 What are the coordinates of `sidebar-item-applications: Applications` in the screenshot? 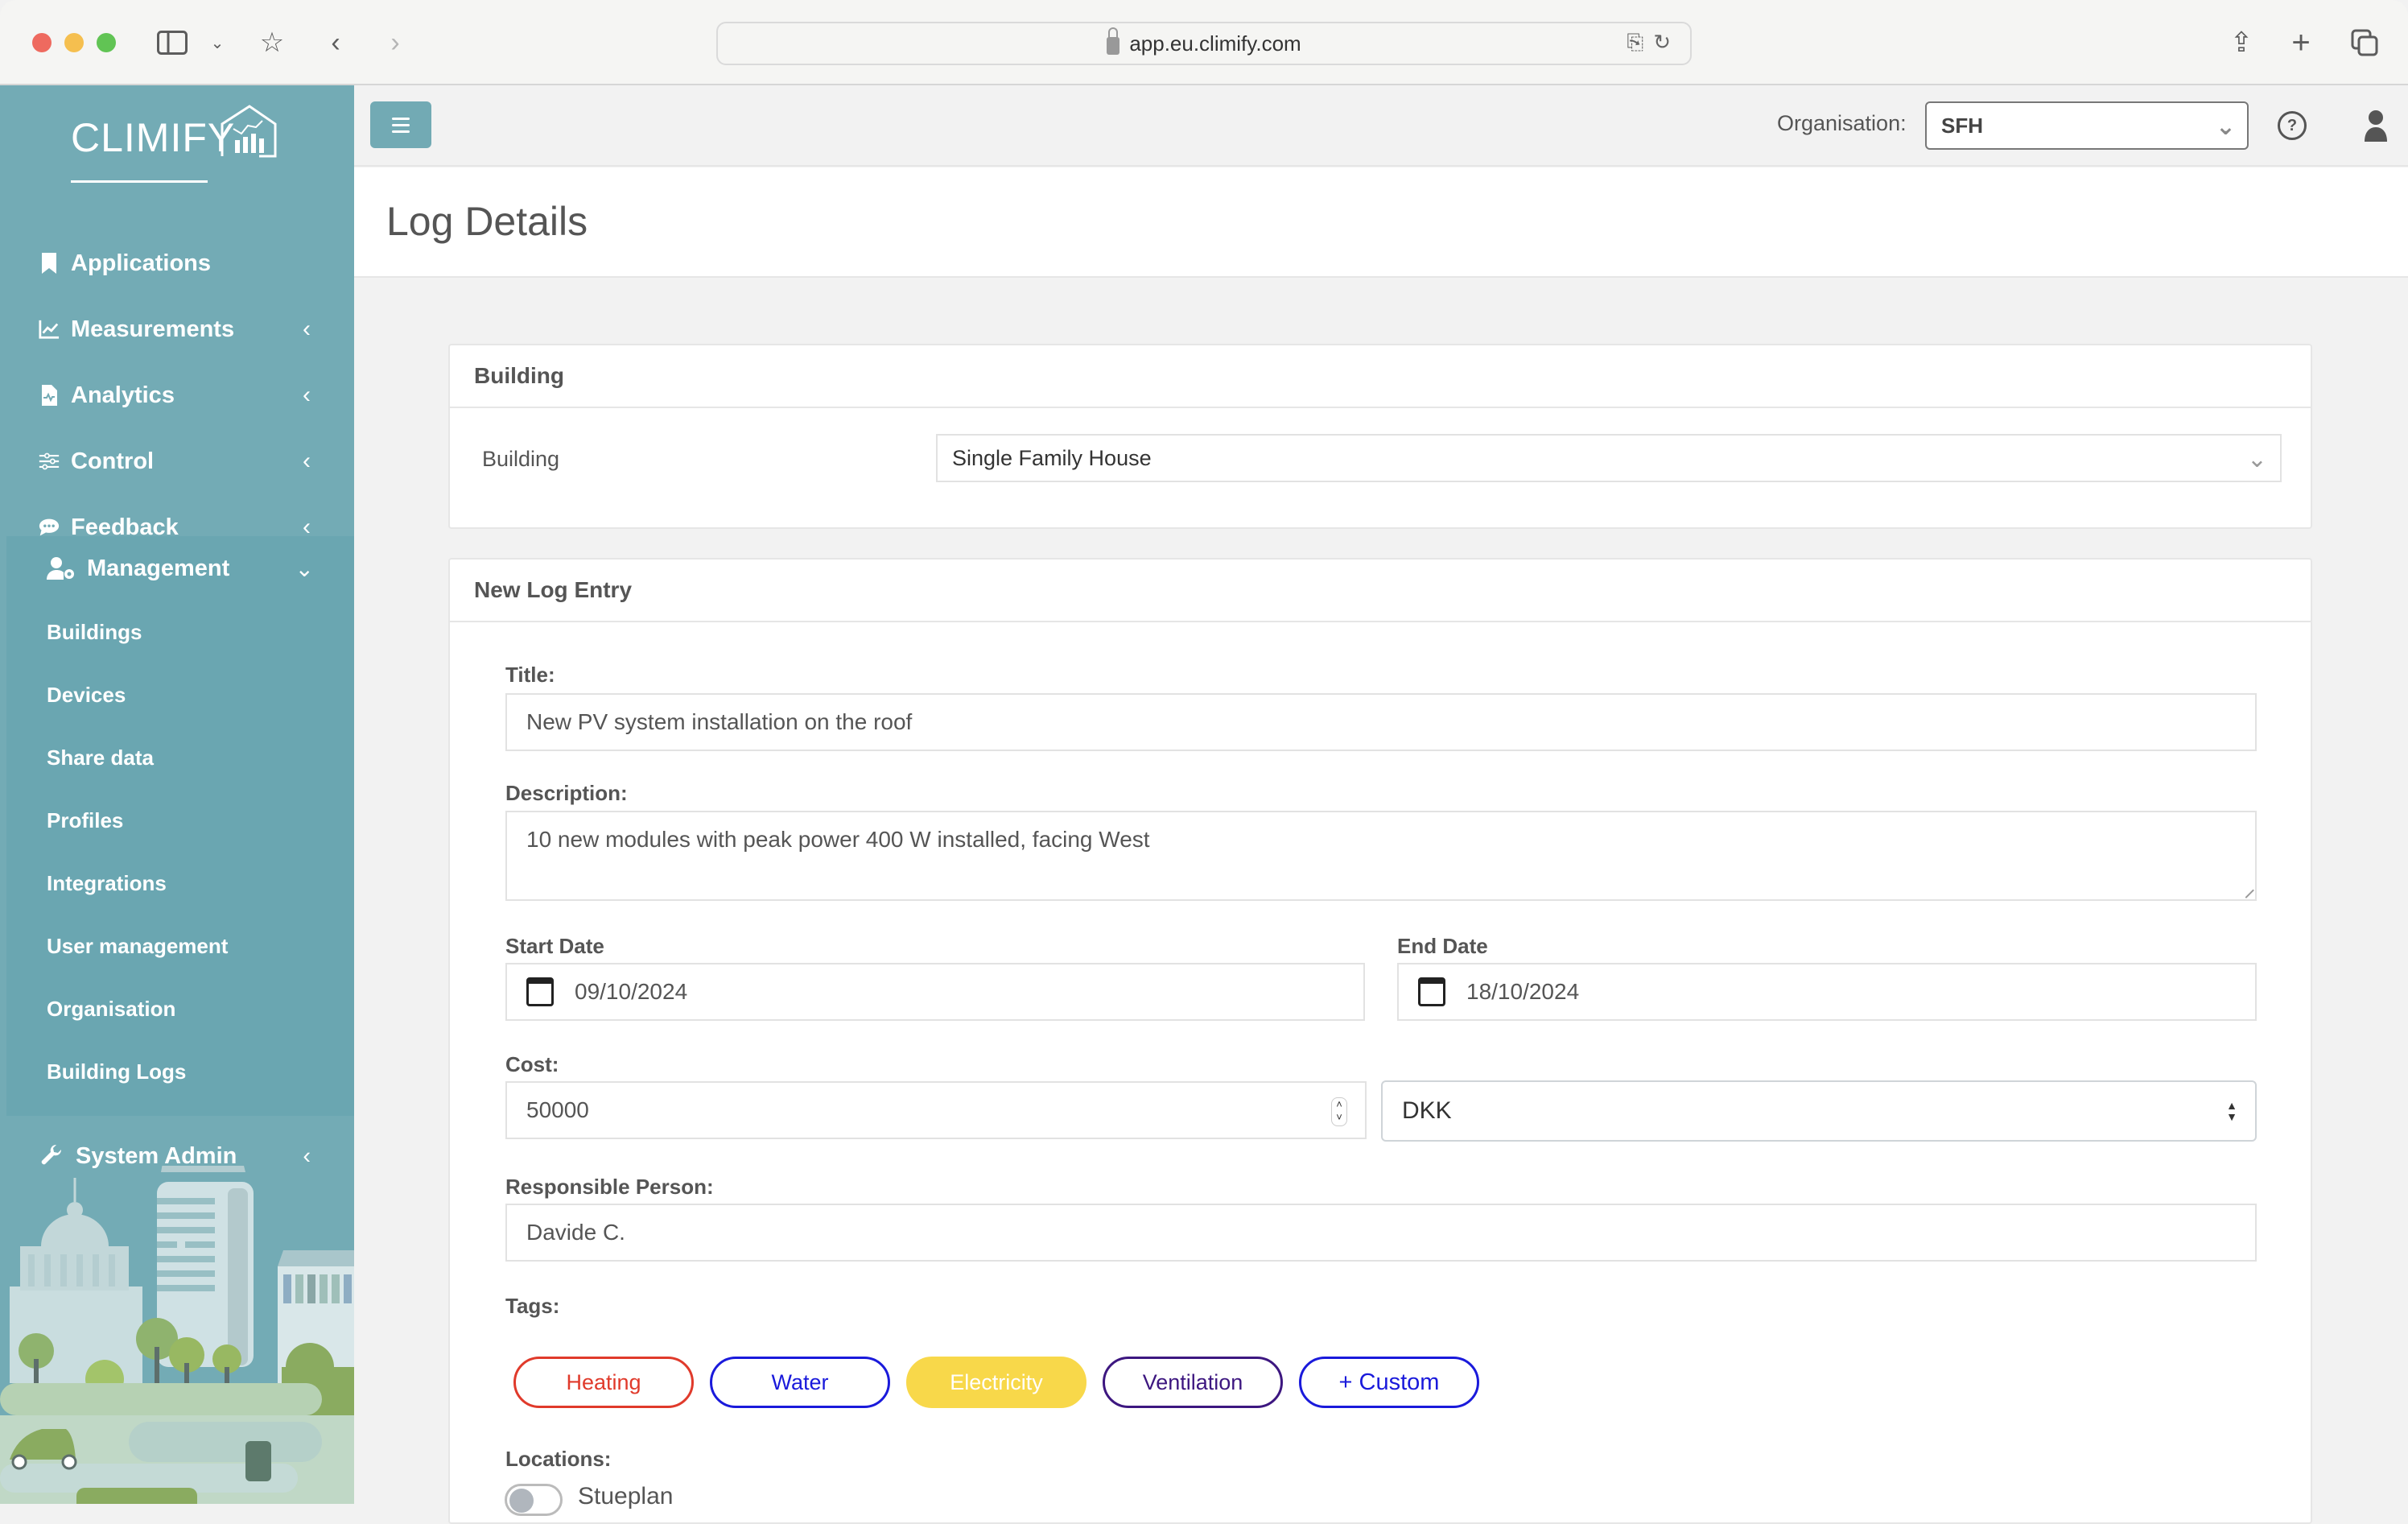 It's located at (177, 263).